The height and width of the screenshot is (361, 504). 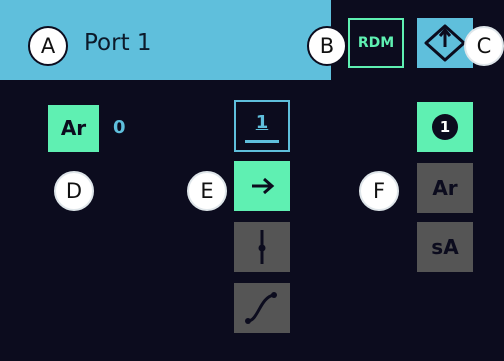 I want to click on page-one-button: 1, so click(x=262, y=126).